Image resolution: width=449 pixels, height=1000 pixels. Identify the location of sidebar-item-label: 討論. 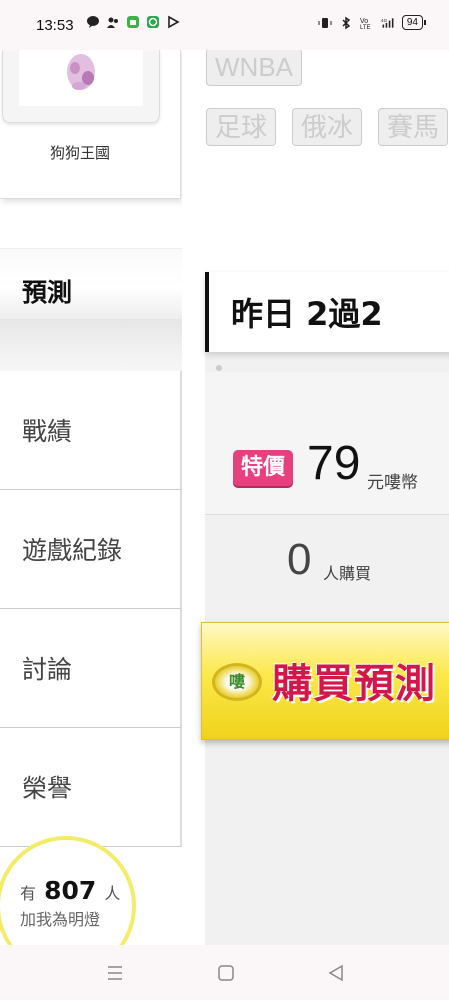
(47, 669).